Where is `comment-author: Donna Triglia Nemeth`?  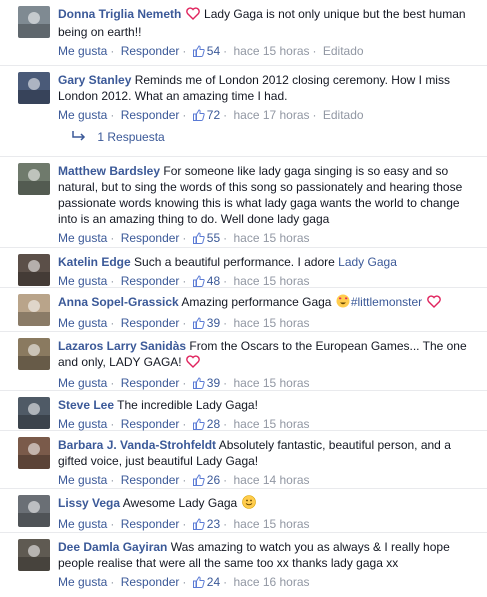 comment-author: Donna Triglia Nemeth is located at coordinates (119, 14).